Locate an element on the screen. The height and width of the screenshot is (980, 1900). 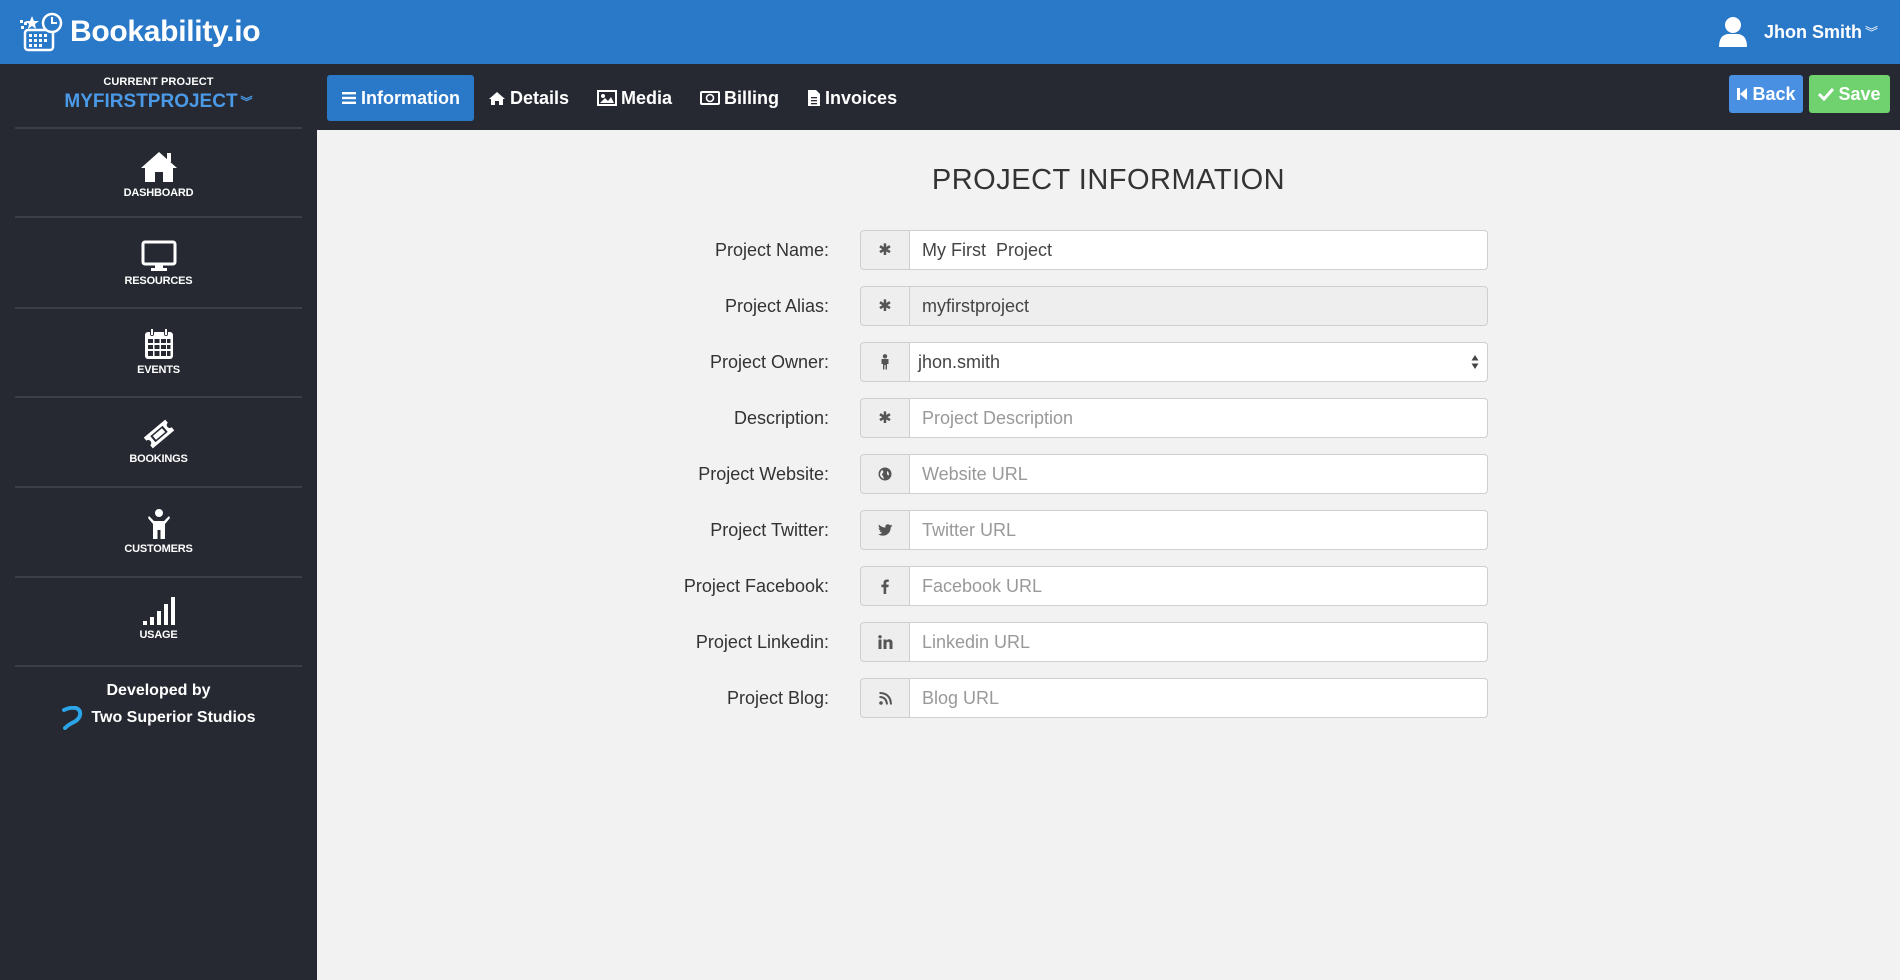
monitor-icon is located at coordinates (158, 255).